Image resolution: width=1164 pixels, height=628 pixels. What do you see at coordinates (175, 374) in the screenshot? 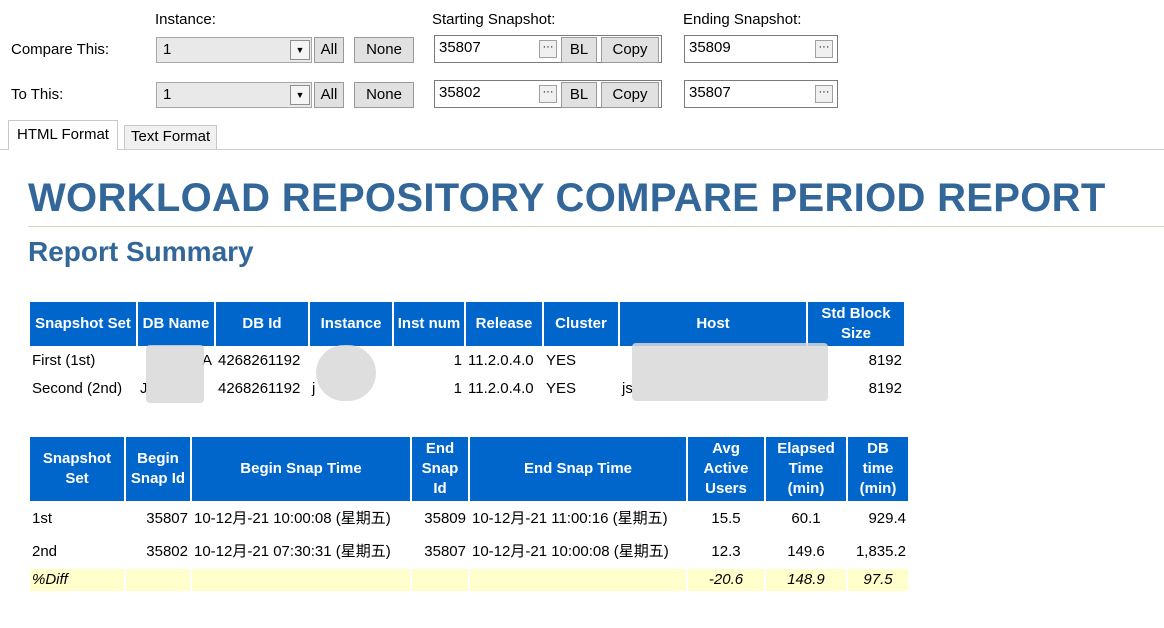
I see `redaction-db-name` at bounding box center [175, 374].